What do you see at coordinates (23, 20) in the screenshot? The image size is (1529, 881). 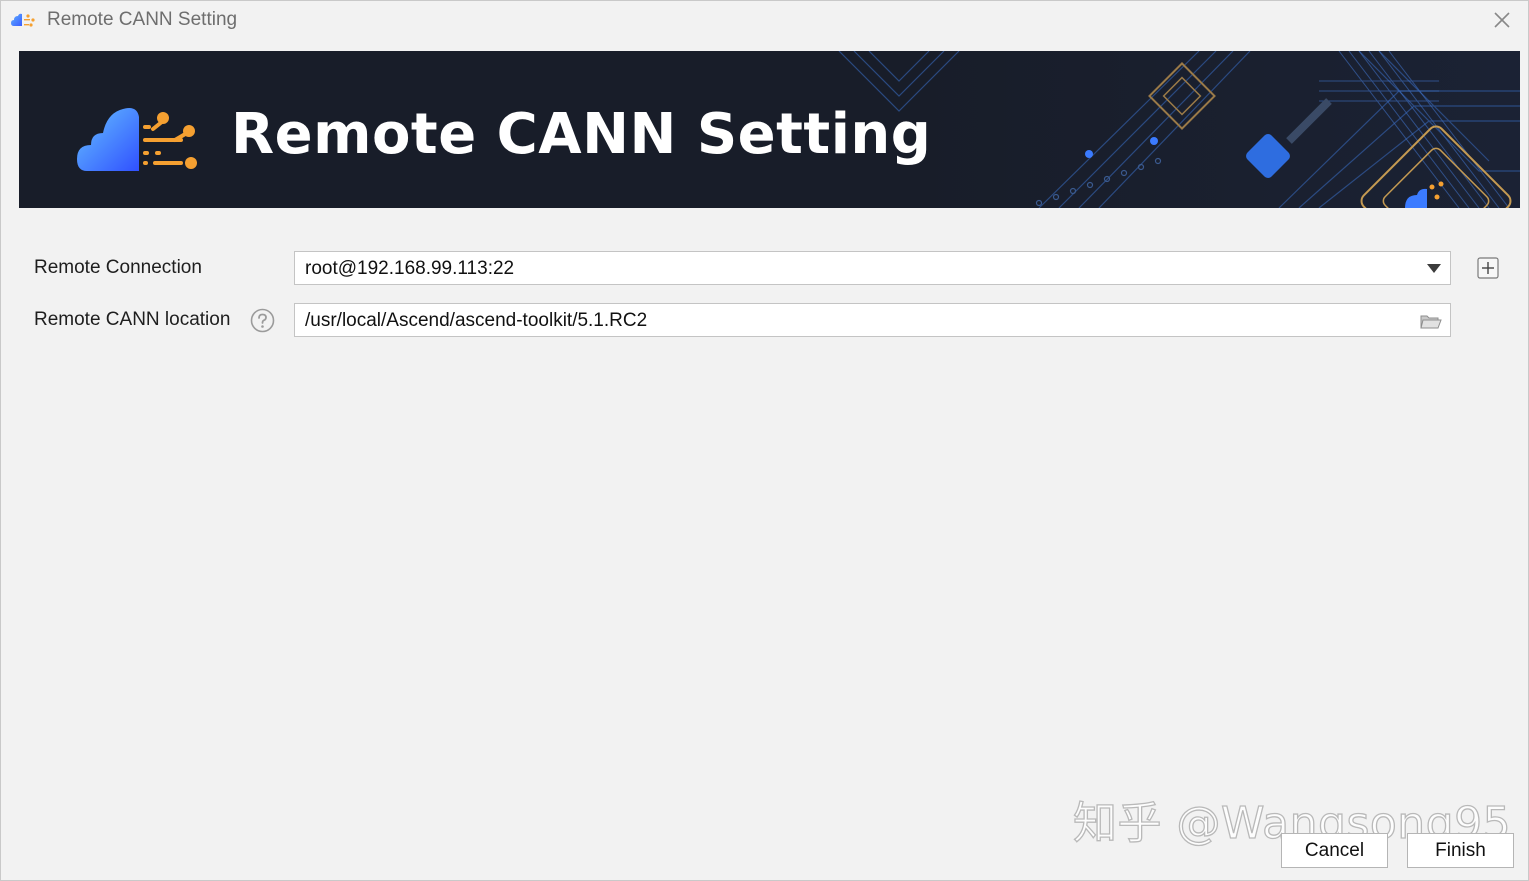 I see `cann-cloud-icon` at bounding box center [23, 20].